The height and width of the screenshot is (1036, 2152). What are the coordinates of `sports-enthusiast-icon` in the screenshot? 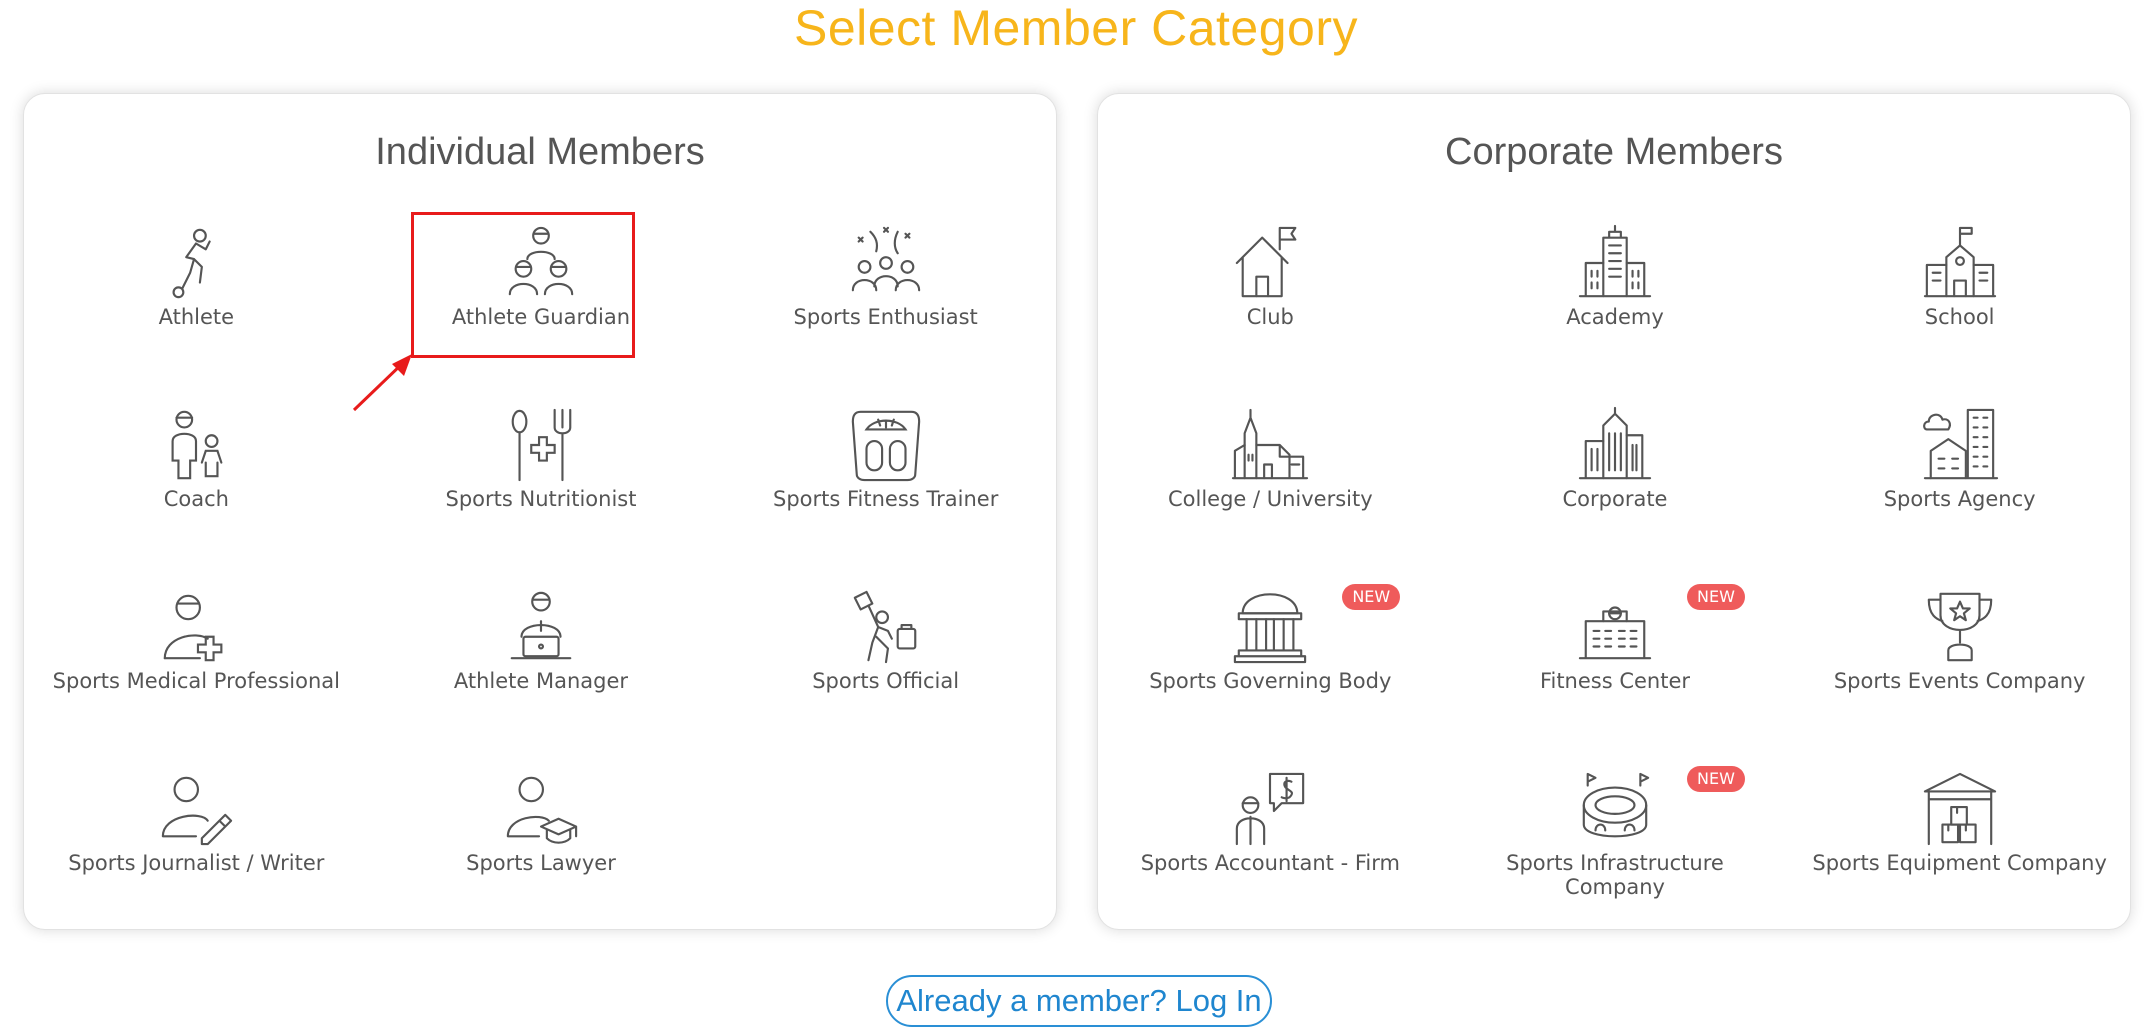 It's located at (886, 263).